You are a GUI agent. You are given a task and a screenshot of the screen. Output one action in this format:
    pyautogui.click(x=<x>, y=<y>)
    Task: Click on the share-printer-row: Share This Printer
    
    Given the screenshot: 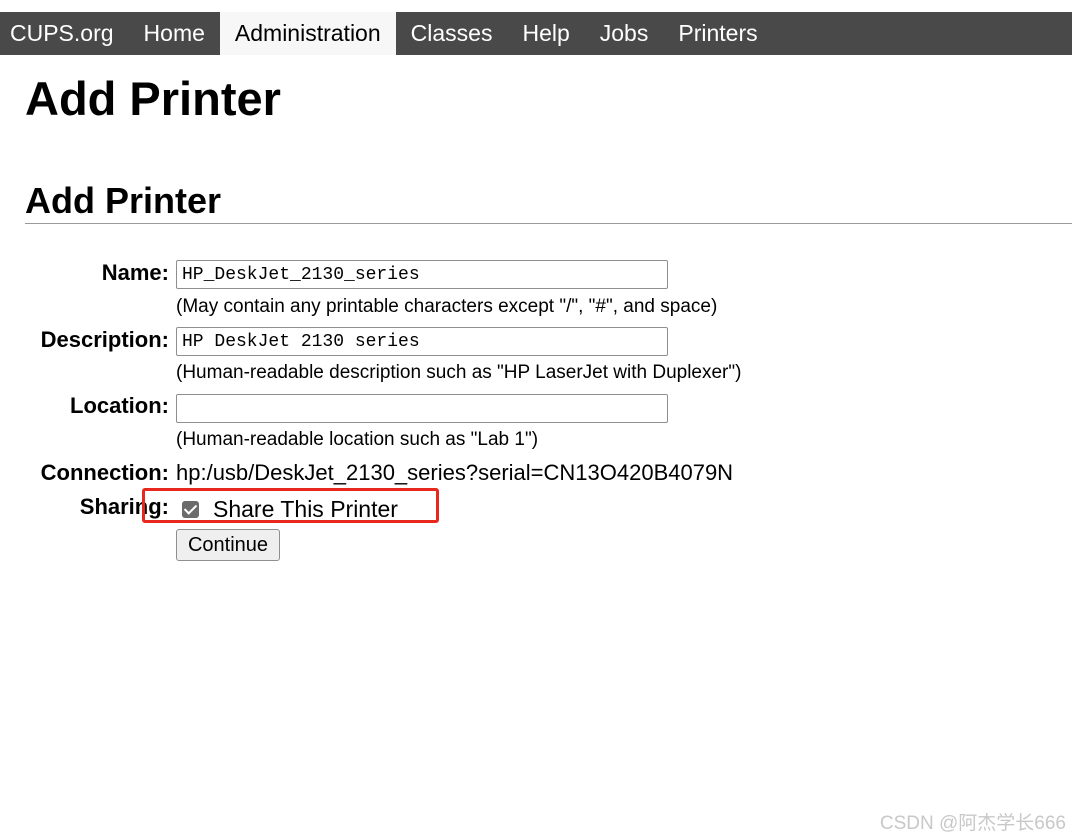 What is the action you would take?
    pyautogui.click(x=287, y=509)
    